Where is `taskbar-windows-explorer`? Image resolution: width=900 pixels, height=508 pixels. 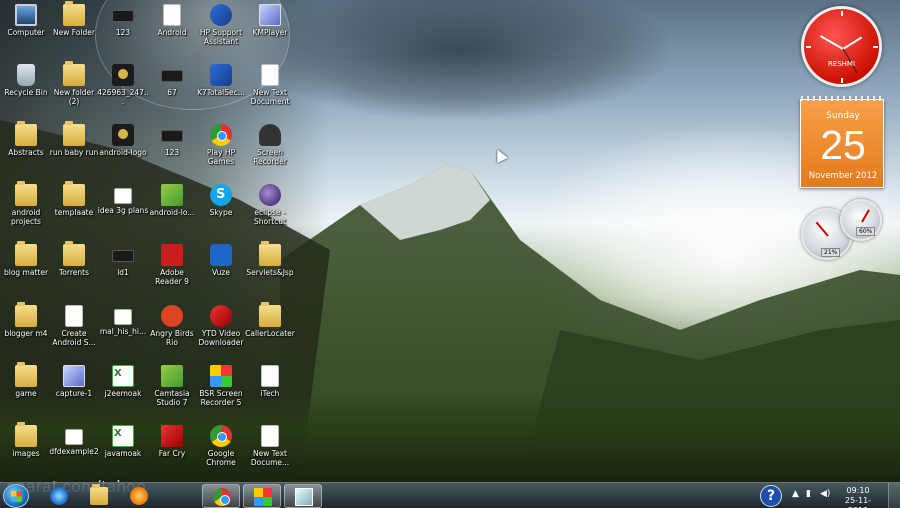
taskbar-windows-explorer is located at coordinates (99, 496).